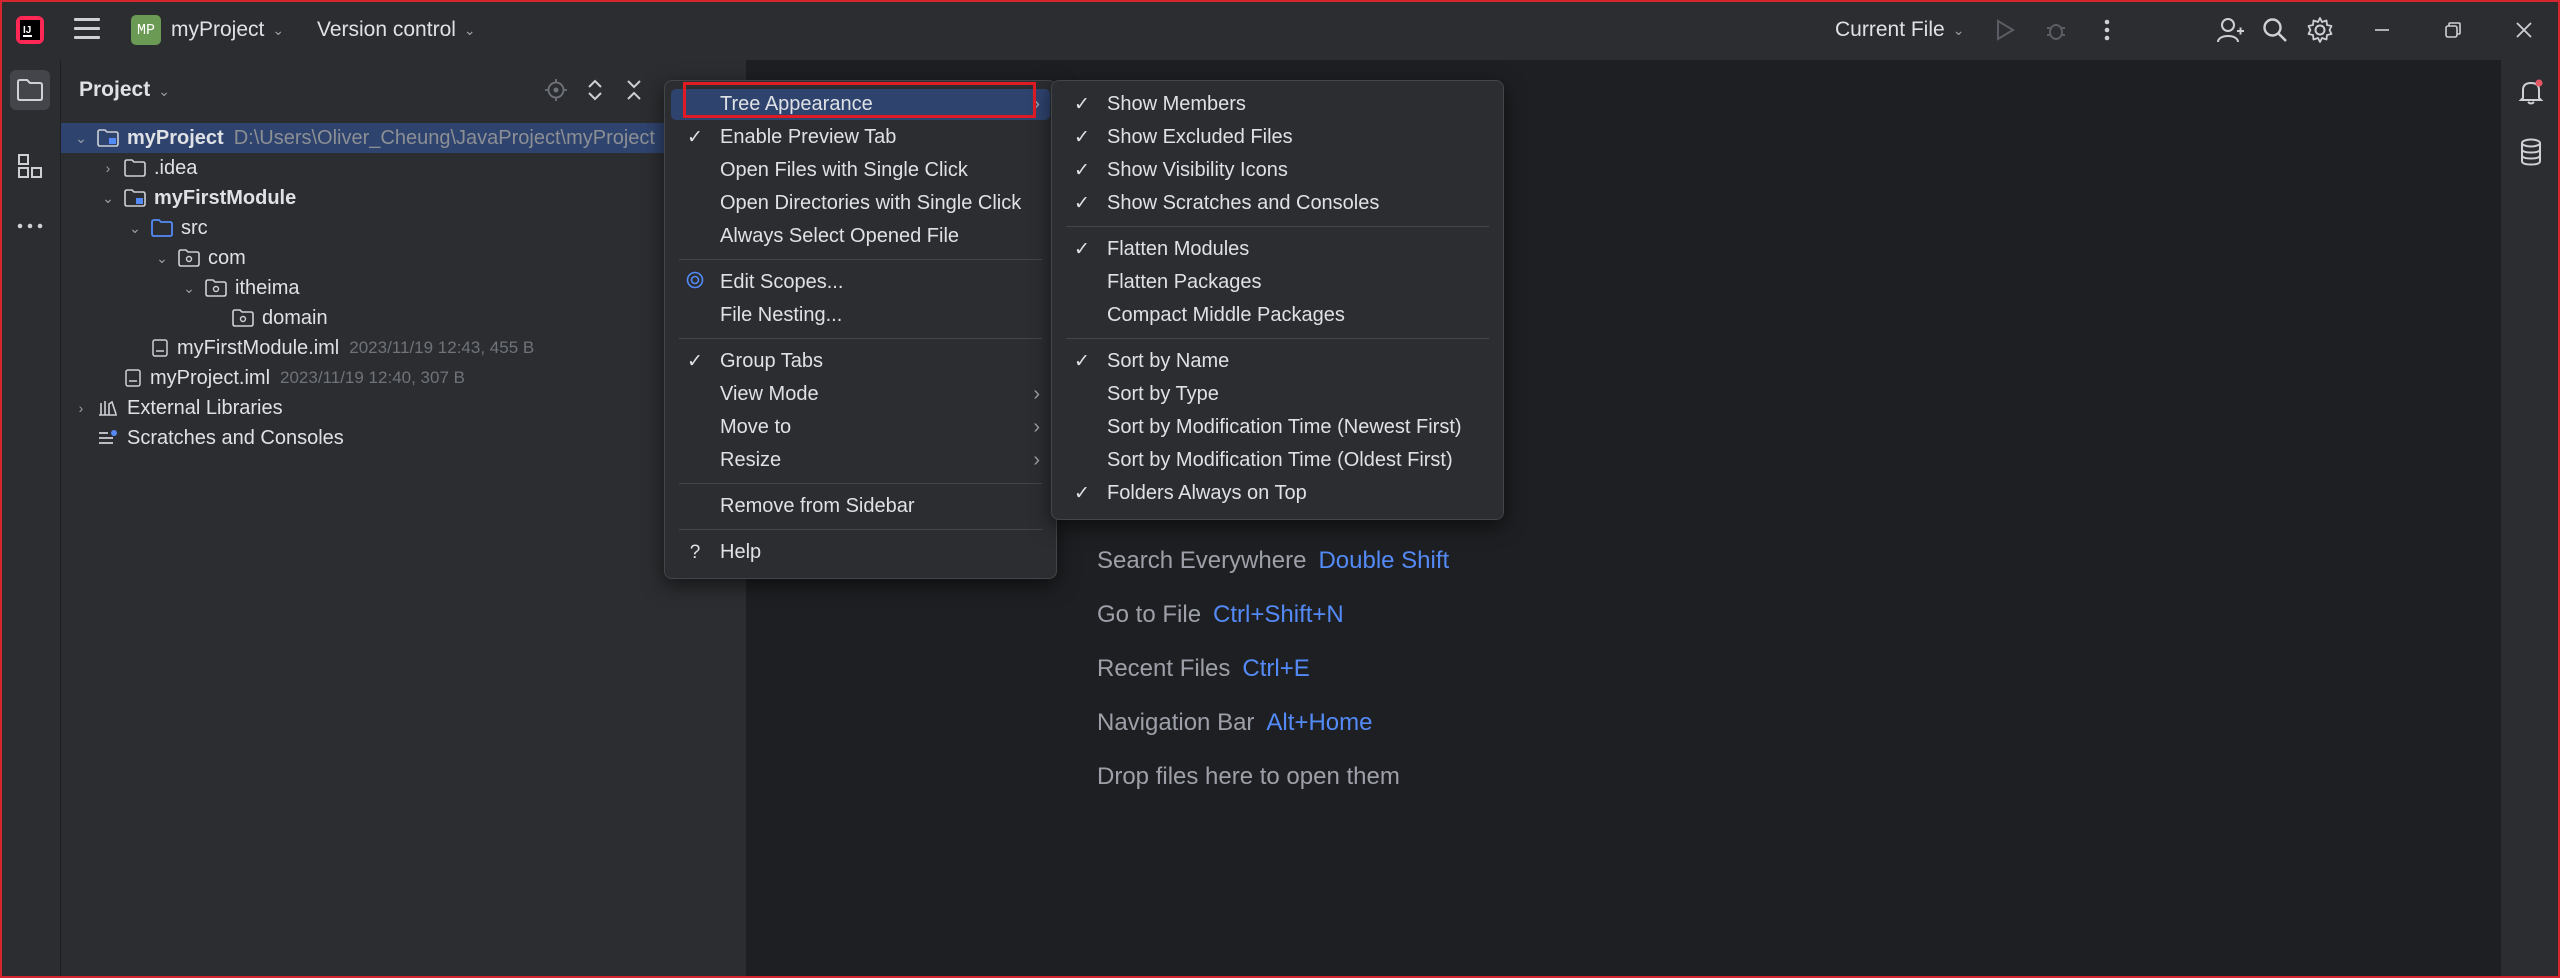  Describe the element at coordinates (1163, 394) in the screenshot. I see `menu-item-label: Sort by Type` at that location.